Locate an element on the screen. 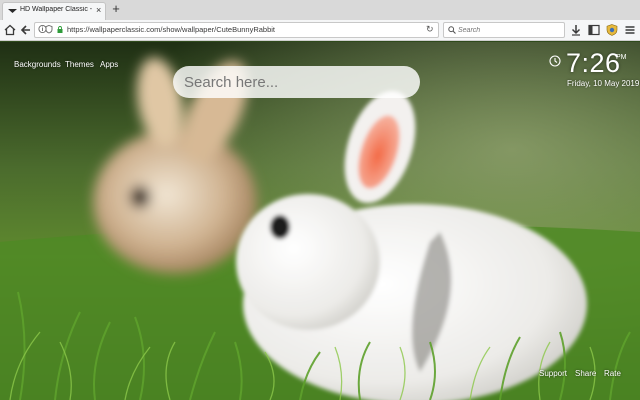  browser-tab: HD Wallpaper Classic - Cute × is located at coordinates (54, 11).